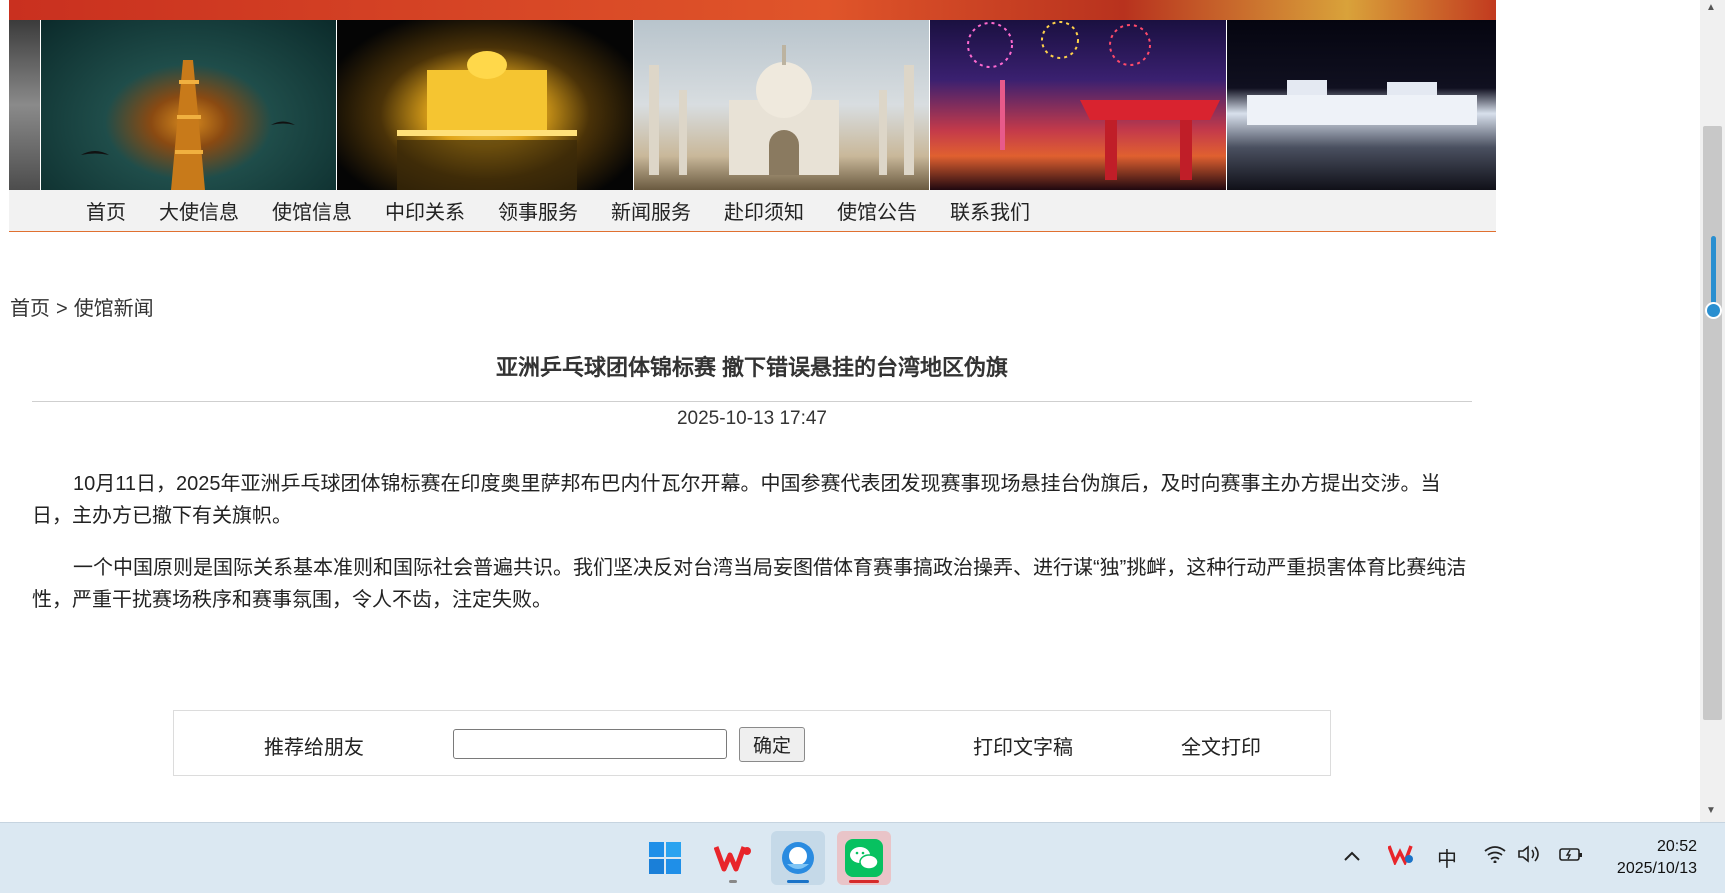 The image size is (1725, 893). Describe the element at coordinates (1571, 857) in the screenshot. I see `battery-charging-icon` at that location.